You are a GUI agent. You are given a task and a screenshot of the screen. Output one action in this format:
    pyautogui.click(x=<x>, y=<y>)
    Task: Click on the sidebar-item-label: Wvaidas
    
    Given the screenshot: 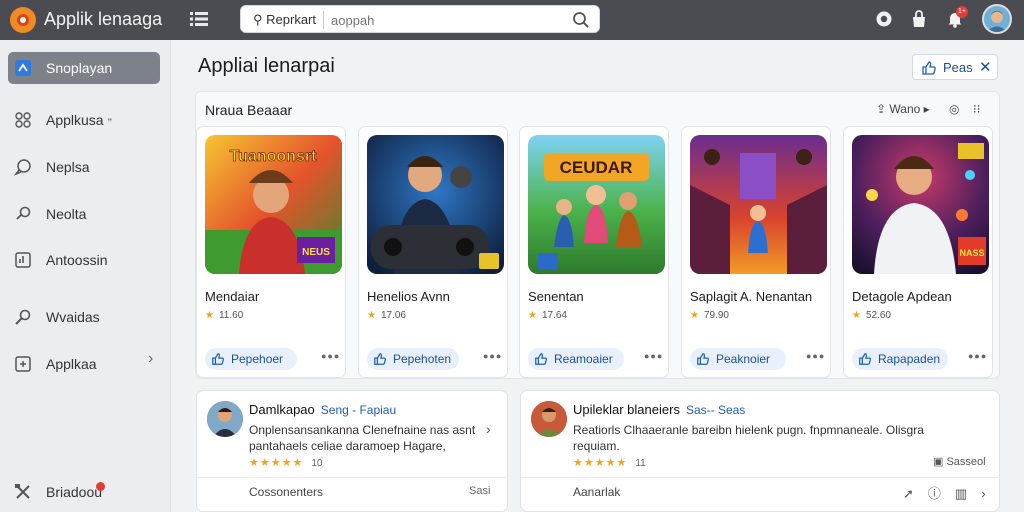 What is the action you would take?
    pyautogui.click(x=73, y=317)
    